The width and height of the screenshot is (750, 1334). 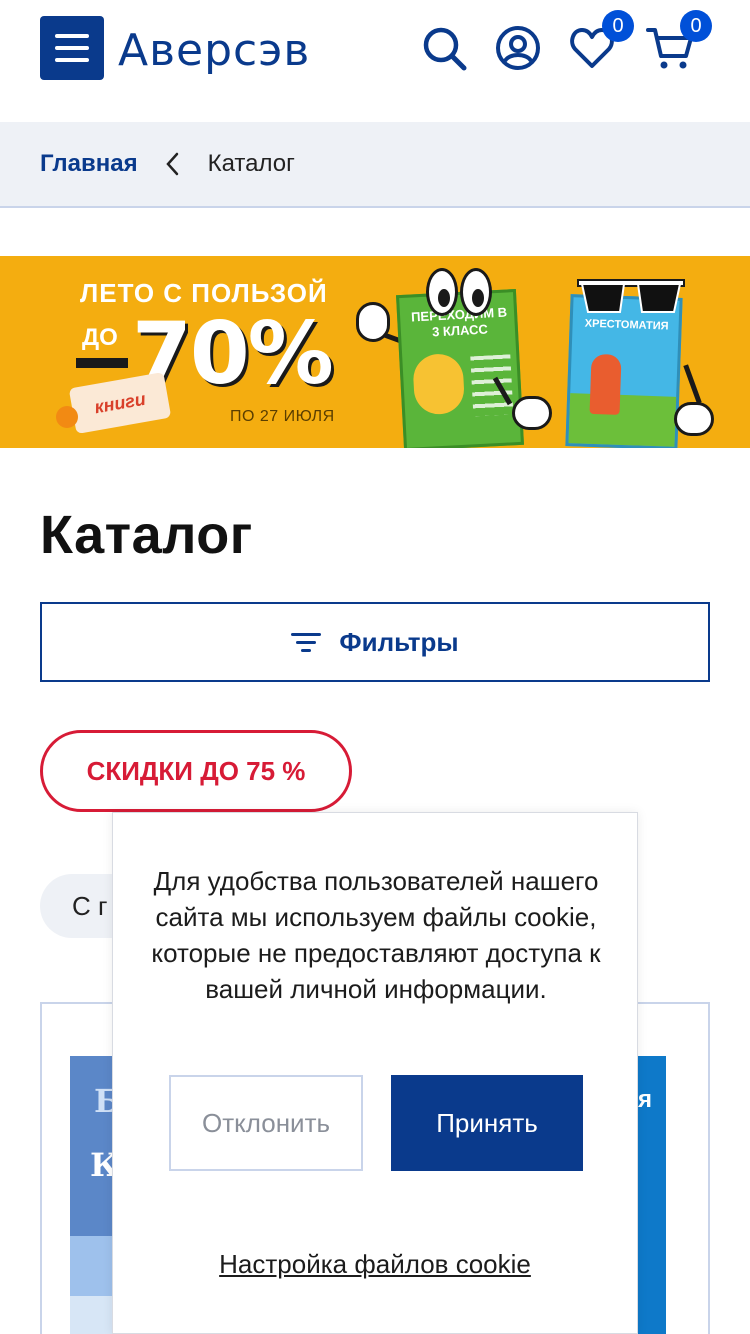 I want to click on cartoon-arm, so click(x=692, y=384).